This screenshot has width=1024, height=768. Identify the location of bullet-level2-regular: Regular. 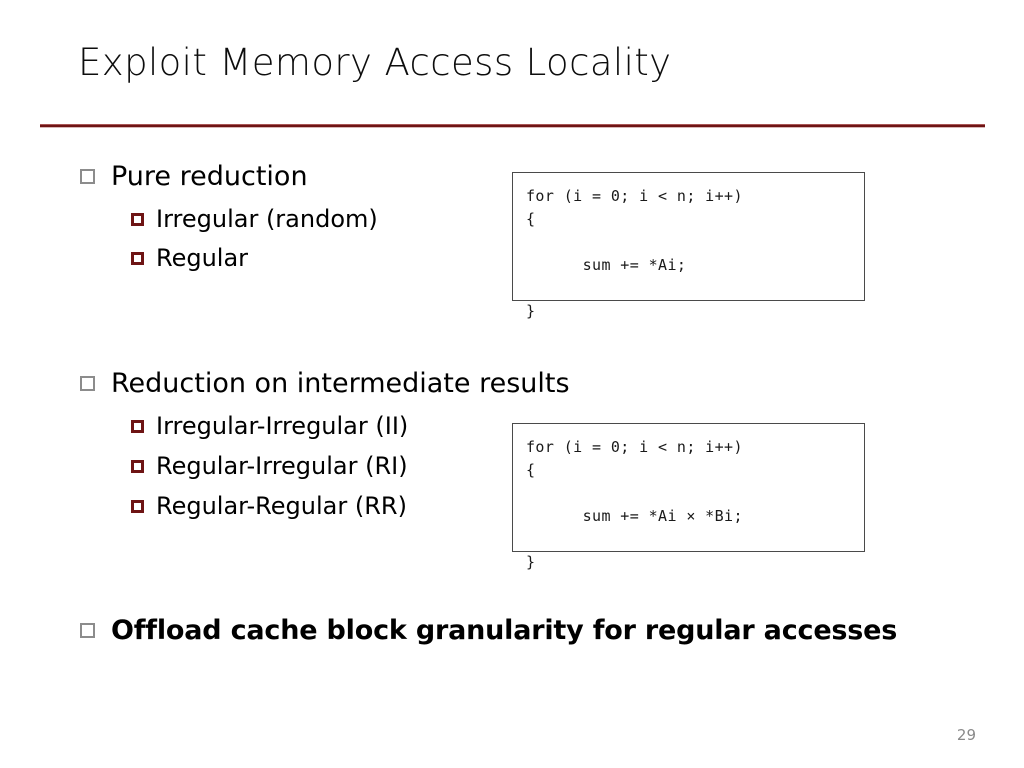
(189, 258).